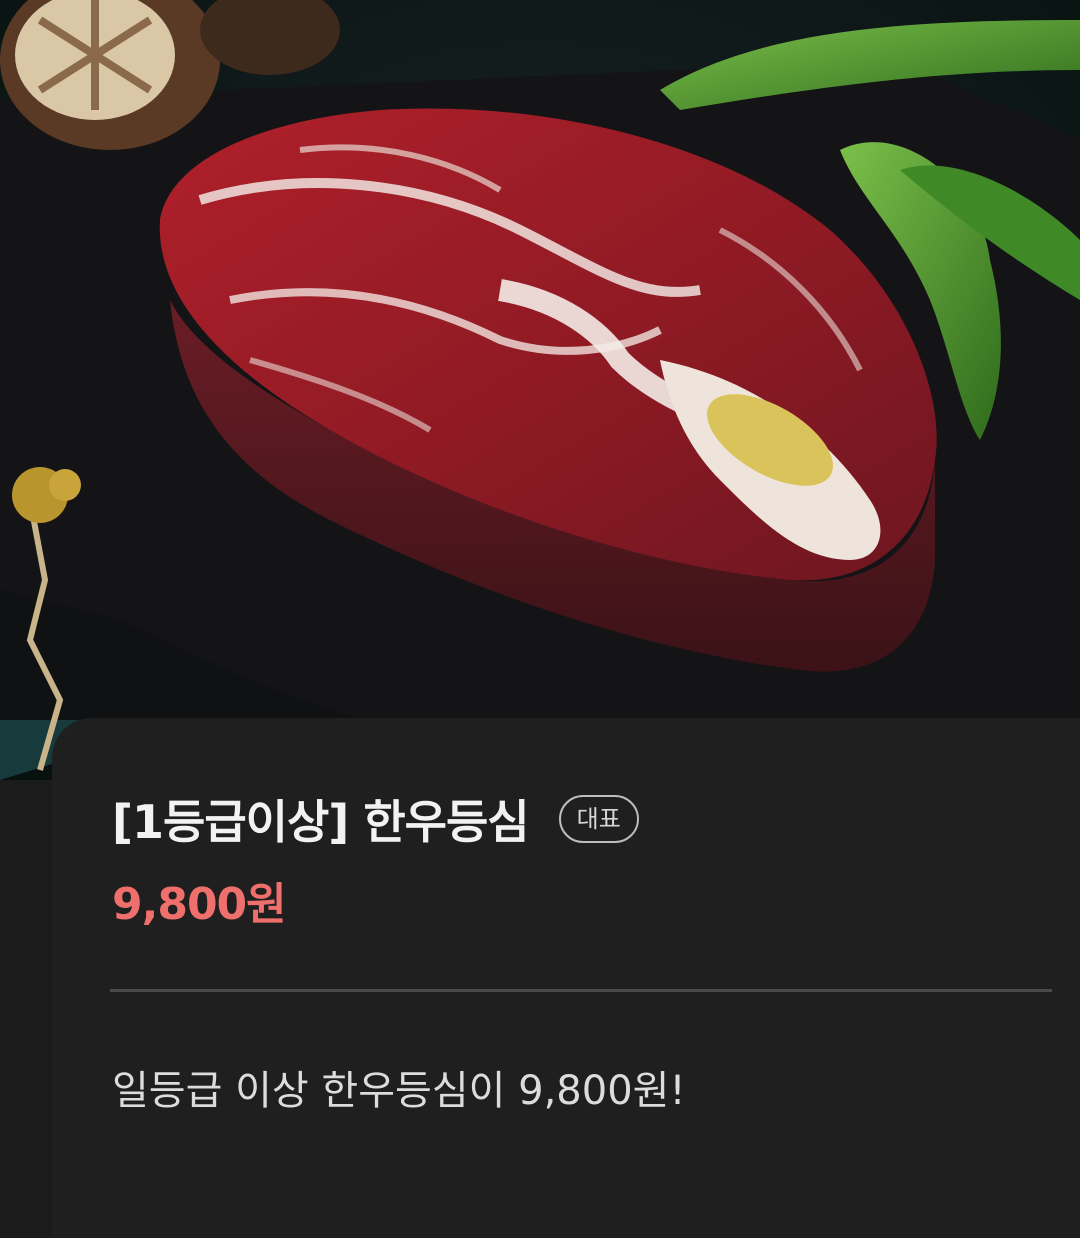 The width and height of the screenshot is (1080, 1238). I want to click on title-row: [1등급이상] 한우등심 대표, so click(375, 819).